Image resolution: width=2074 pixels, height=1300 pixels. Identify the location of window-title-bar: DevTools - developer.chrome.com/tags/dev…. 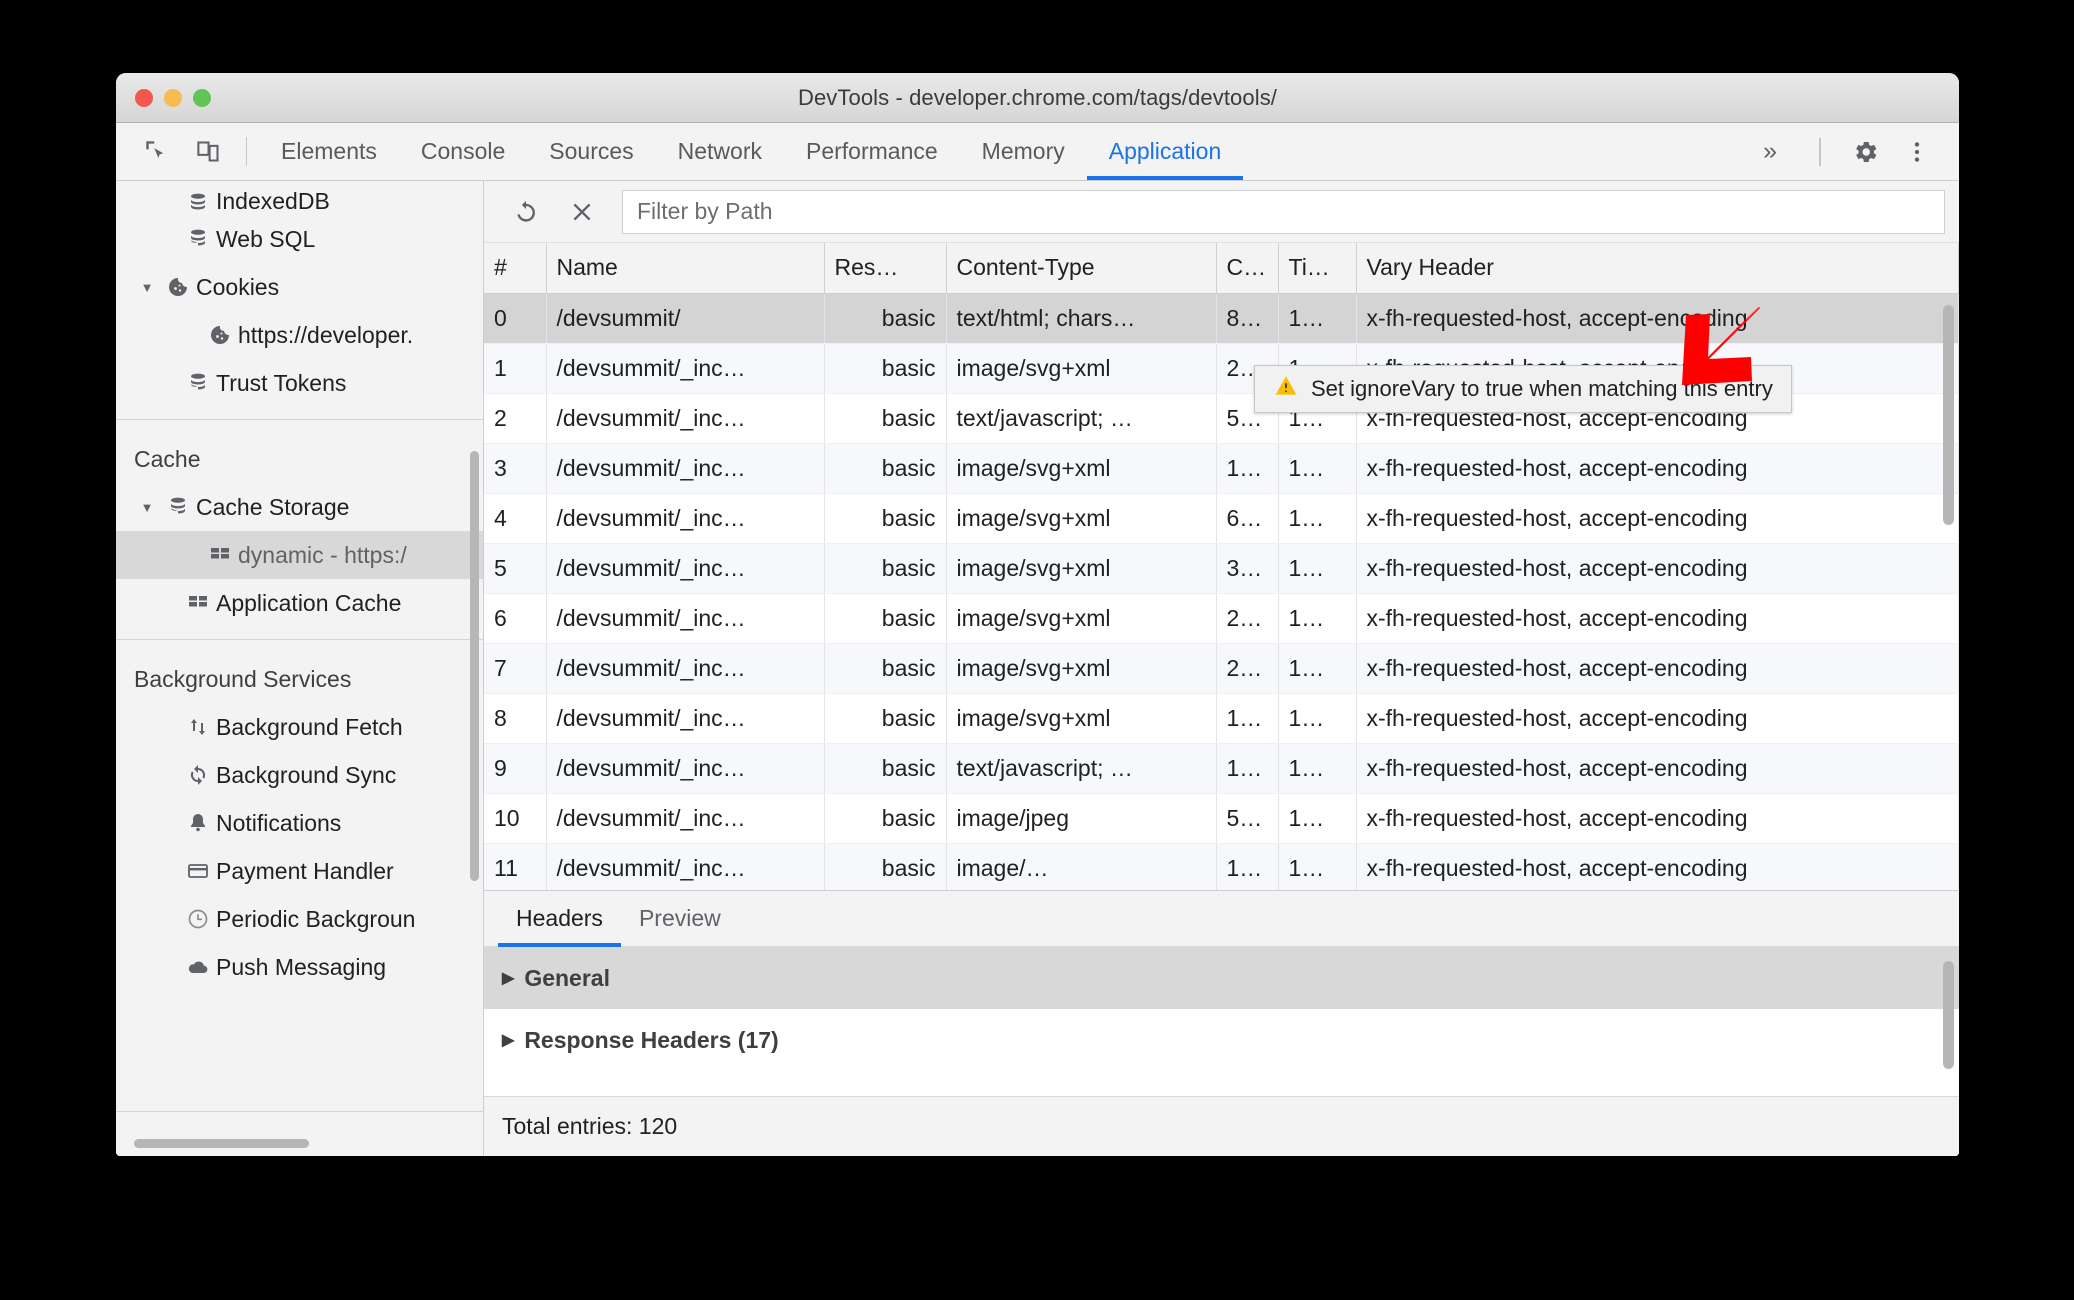
(1037, 98).